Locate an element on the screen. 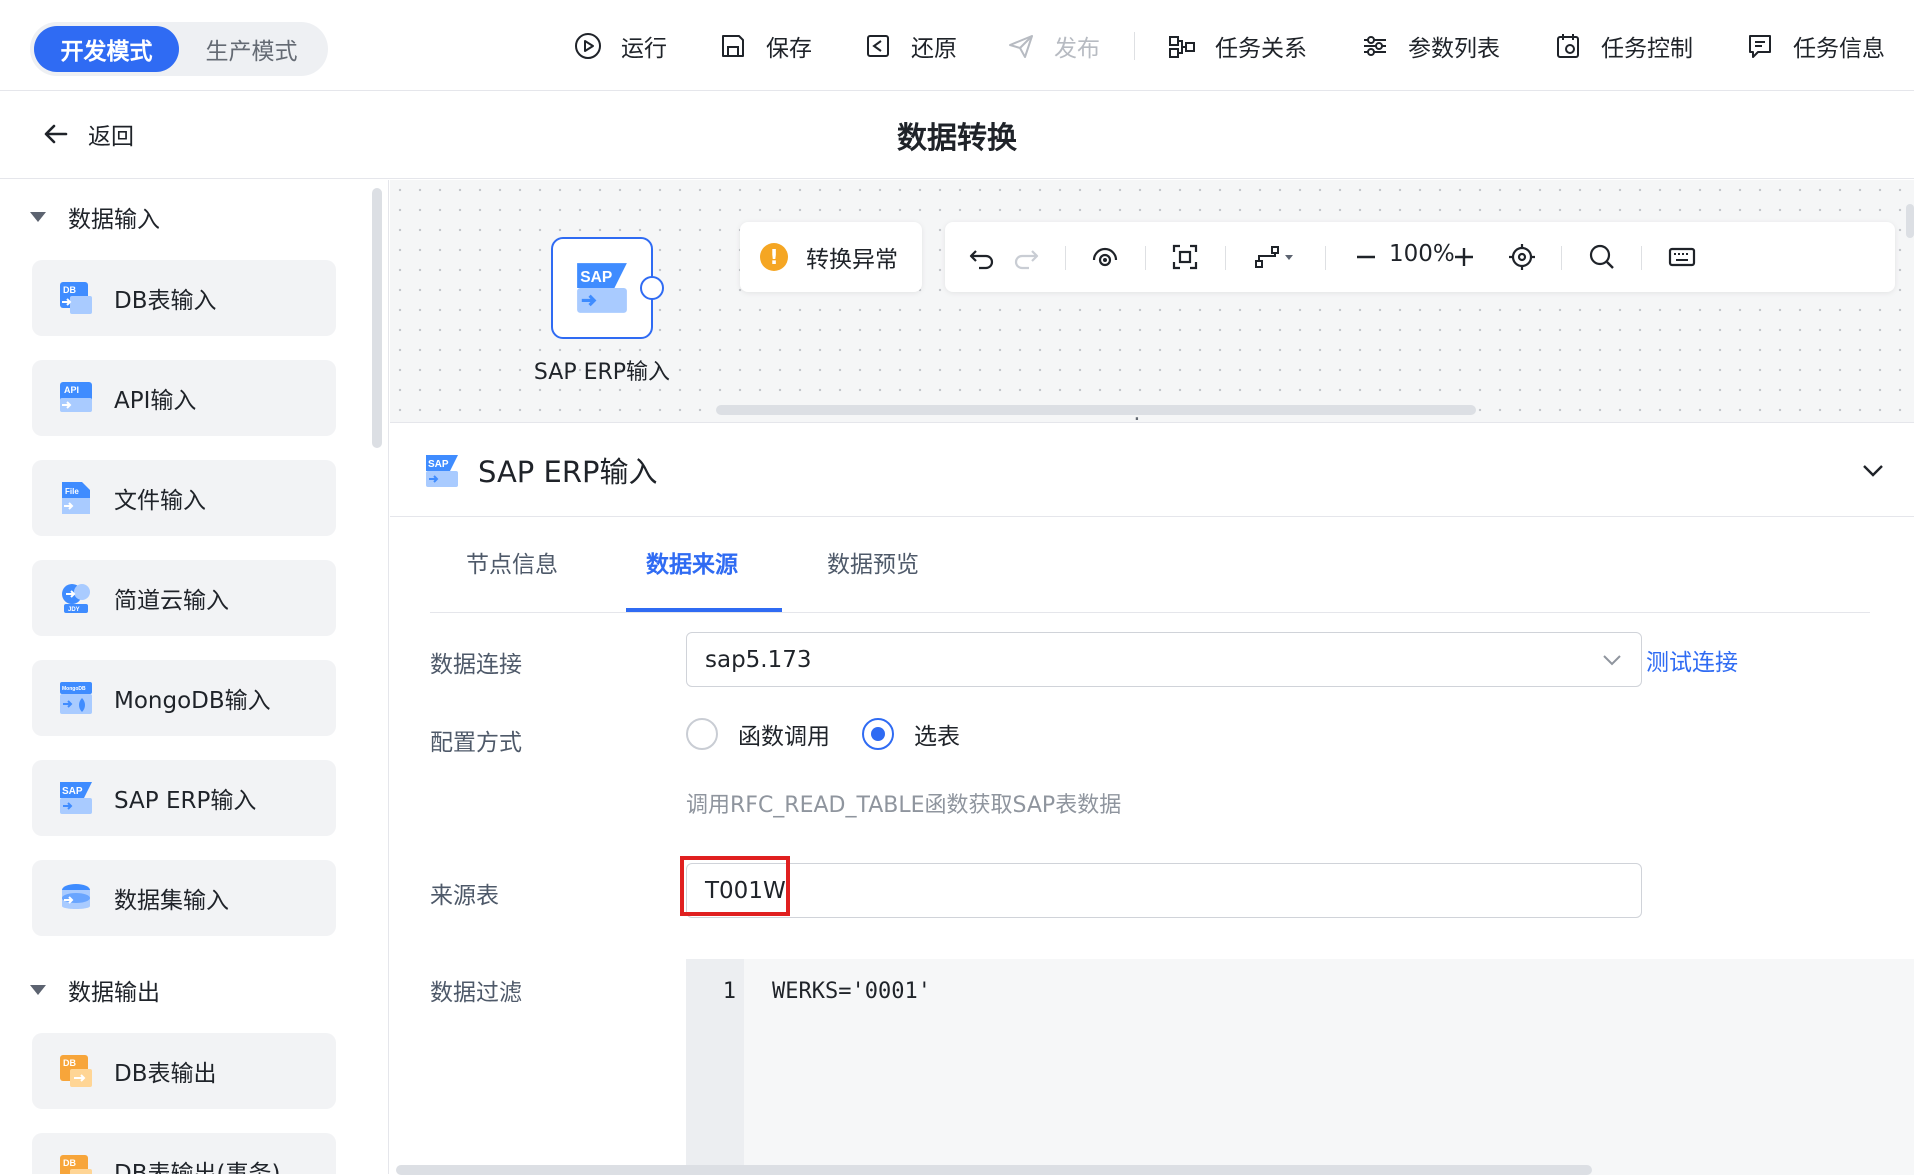 Image resolution: width=1914 pixels, height=1175 pixels. panel-tabs: 节点信息 数据来源 数据预览 is located at coordinates (1150, 565).